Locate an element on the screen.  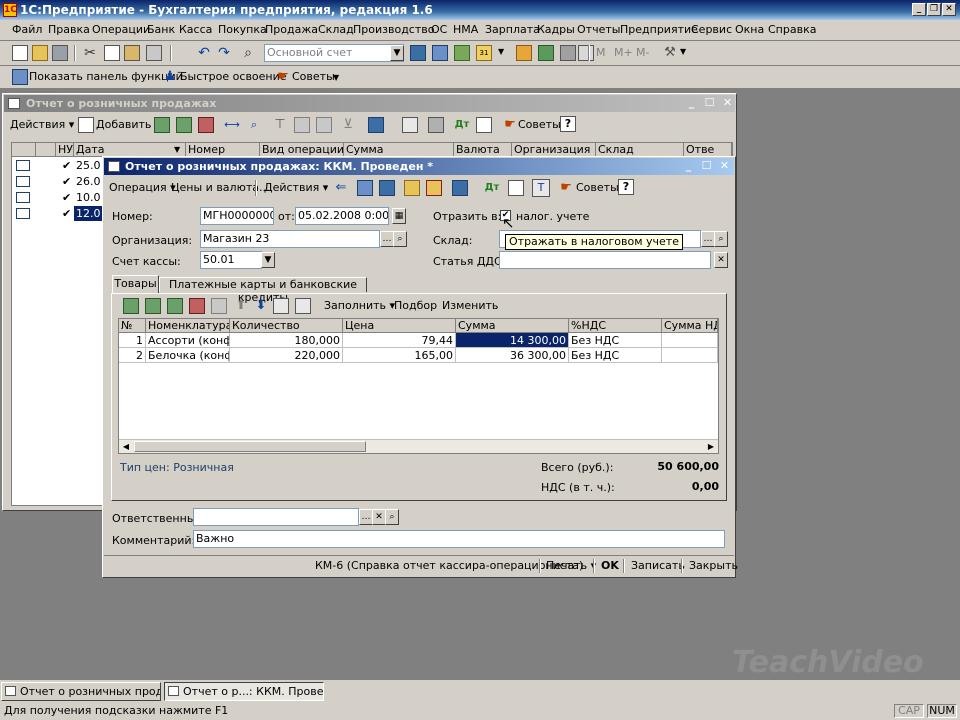
list-tips-button: Советы is located at coordinates (539, 124).